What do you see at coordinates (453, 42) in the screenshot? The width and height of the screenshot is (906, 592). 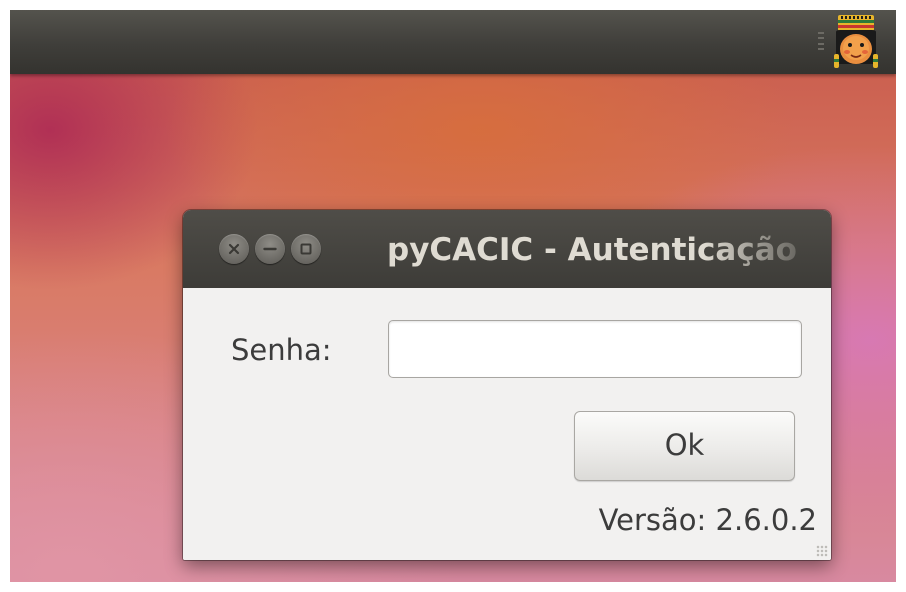 I see `top-panel` at bounding box center [453, 42].